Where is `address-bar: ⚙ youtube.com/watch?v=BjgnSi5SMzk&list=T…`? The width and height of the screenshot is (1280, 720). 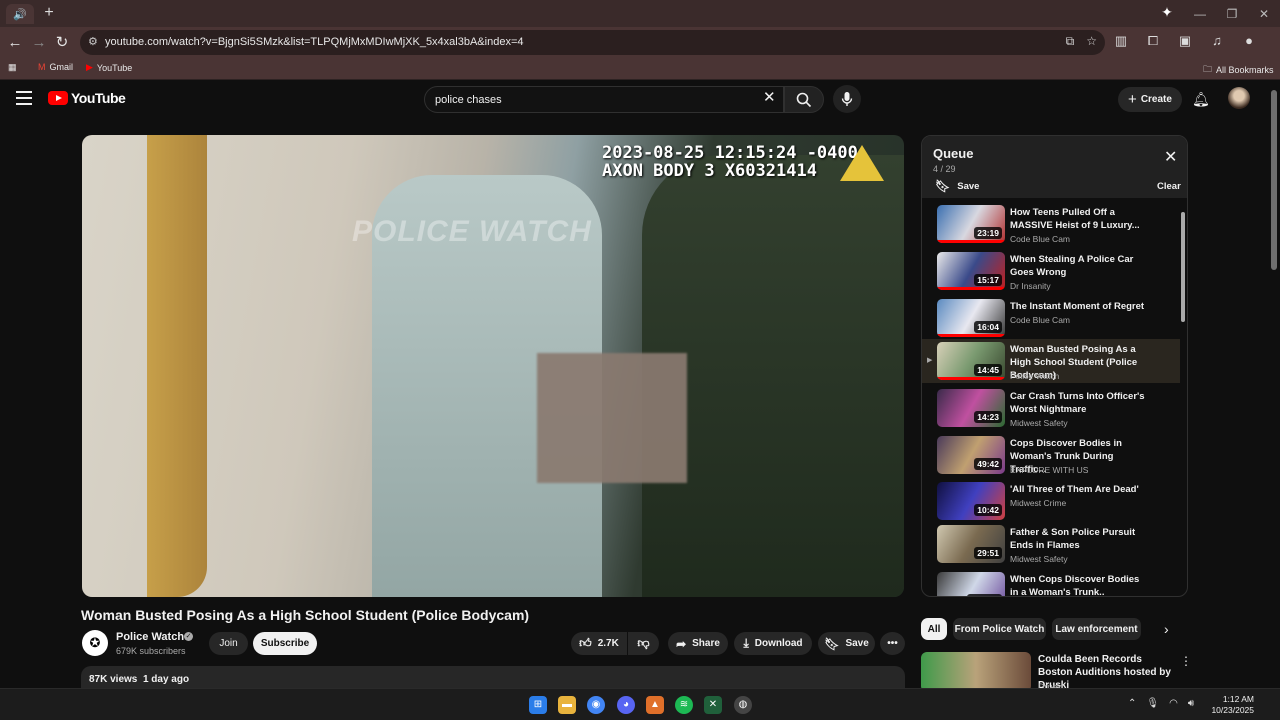
address-bar: ⚙ youtube.com/watch?v=BjgnSi5SMzk&list=T… is located at coordinates (592, 42).